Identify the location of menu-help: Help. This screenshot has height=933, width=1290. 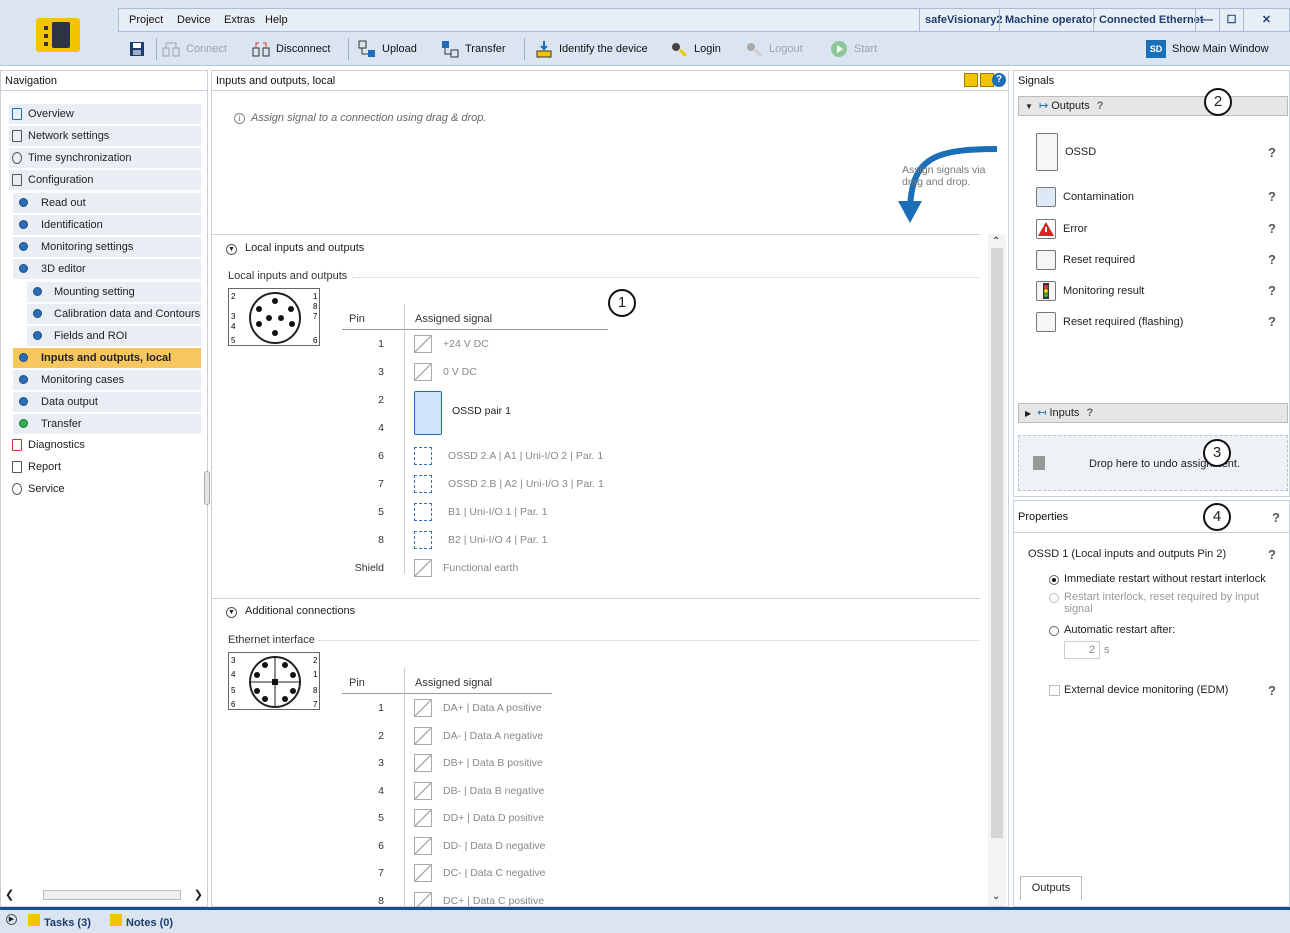
(276, 20).